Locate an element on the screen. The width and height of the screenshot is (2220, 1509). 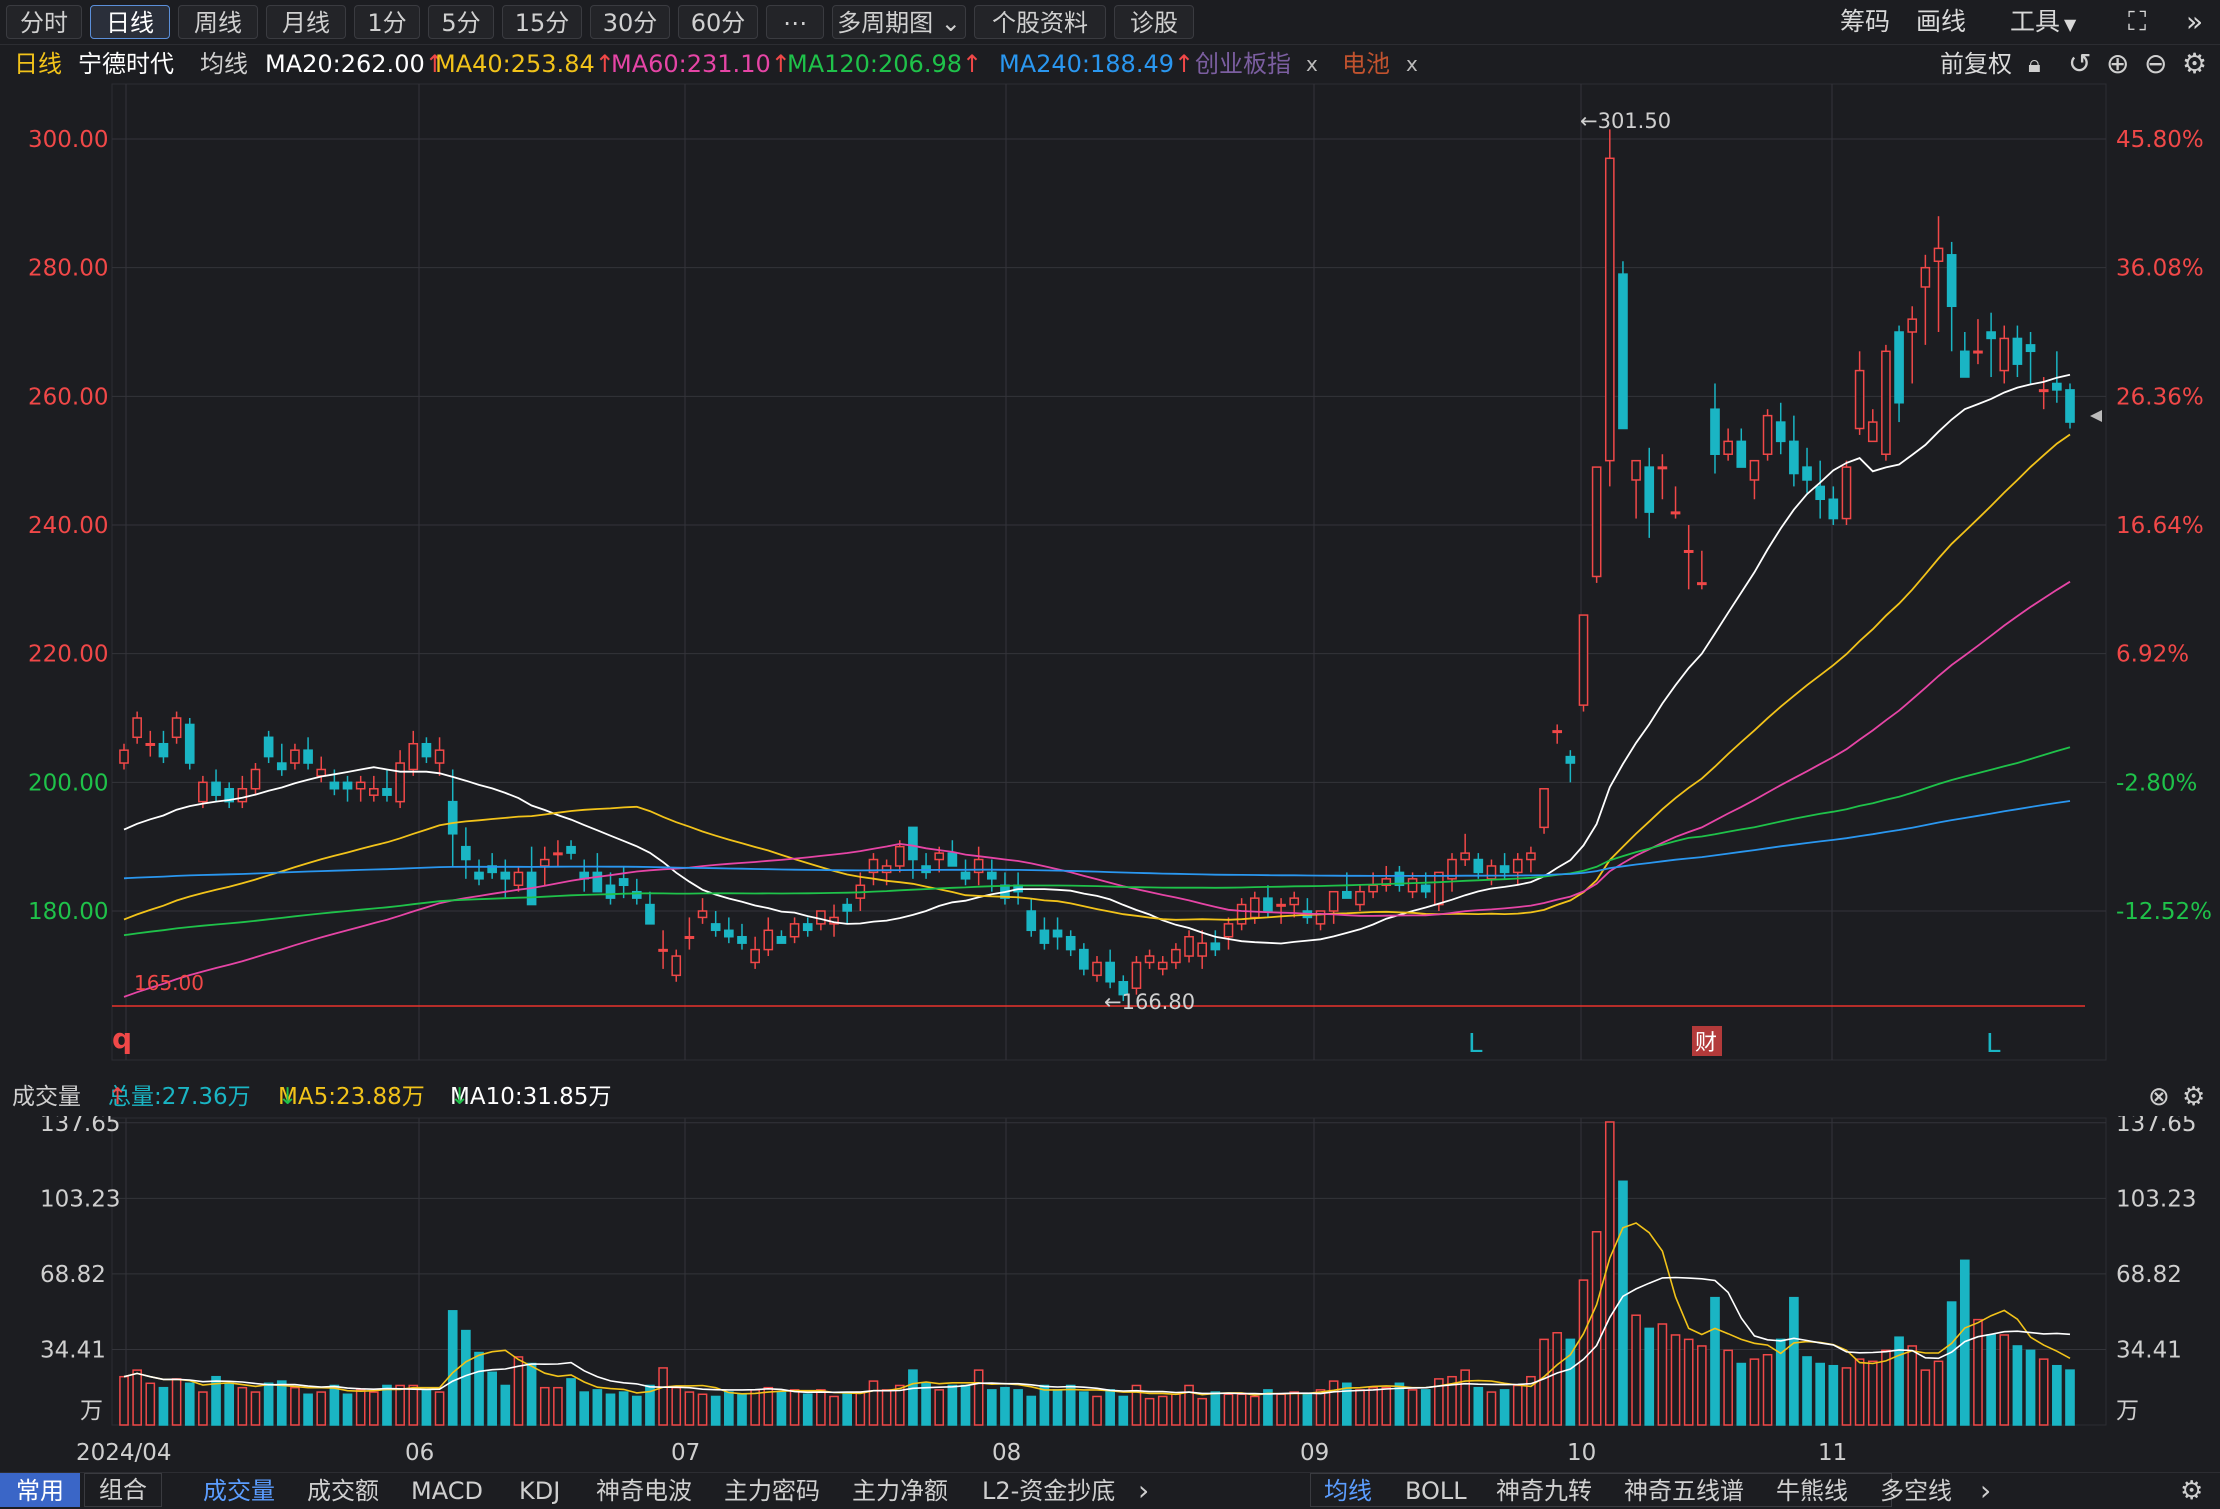
tab-main-code: 主力密码 is located at coordinates (772, 1491).